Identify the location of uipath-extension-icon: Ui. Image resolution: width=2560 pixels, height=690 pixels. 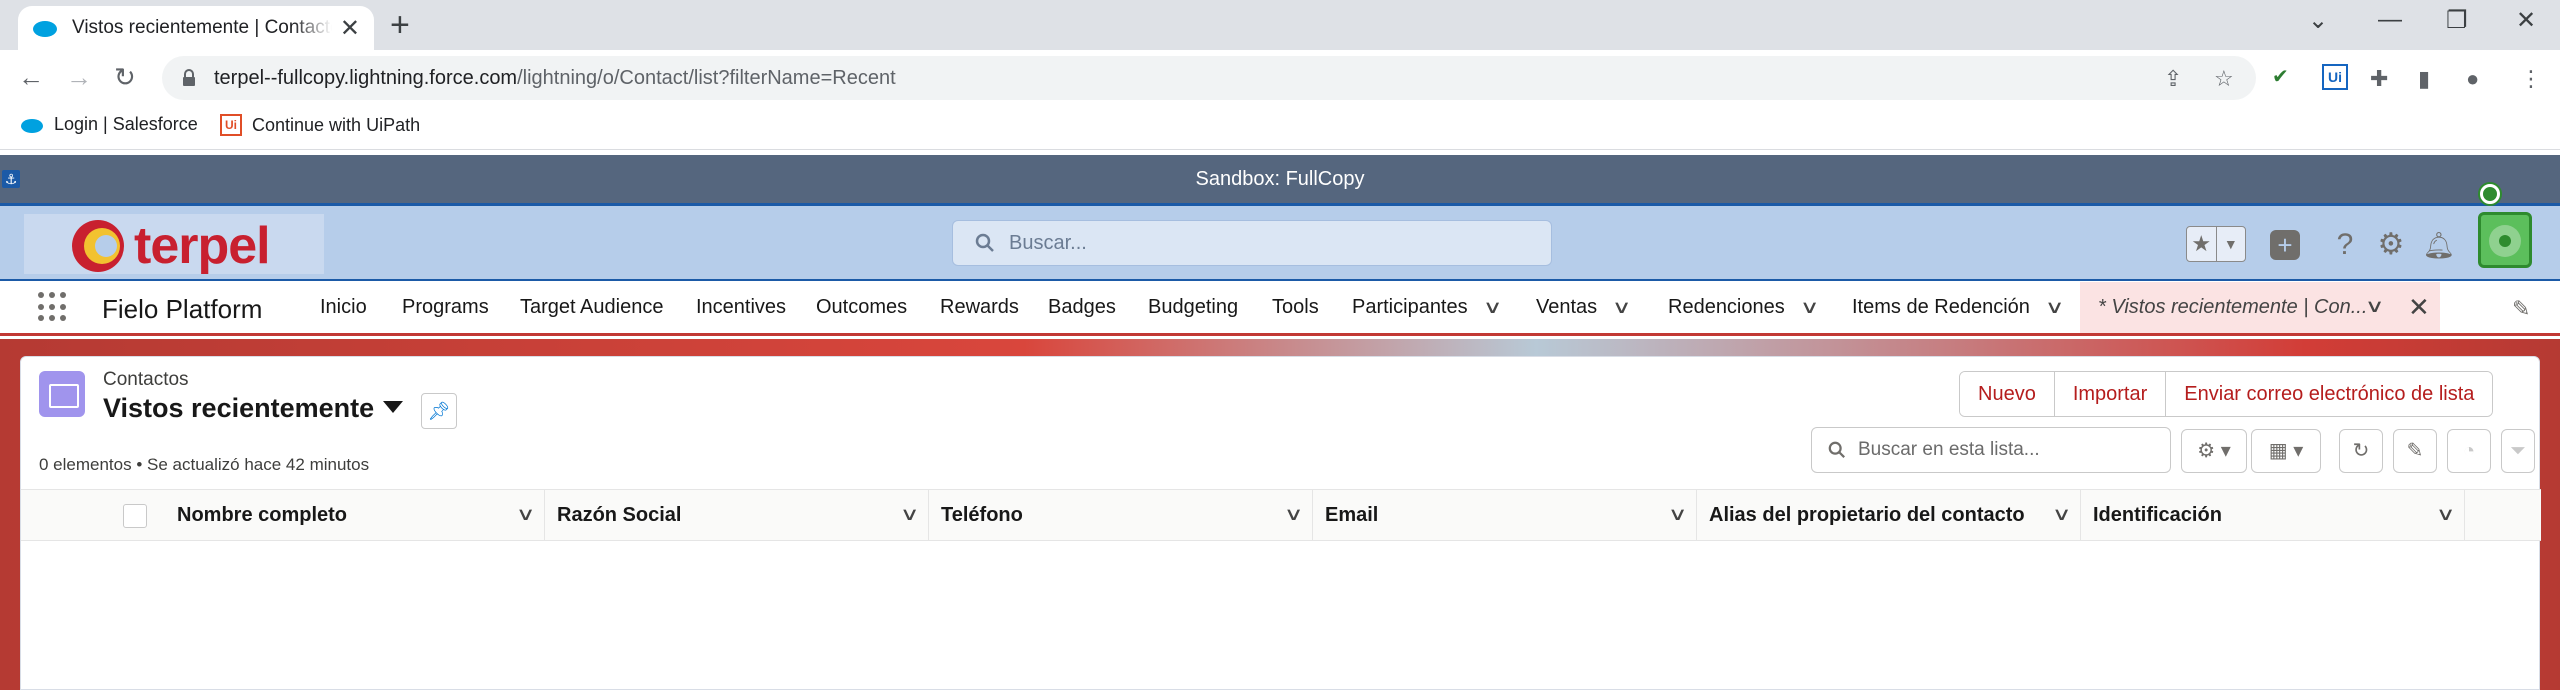
(2335, 77).